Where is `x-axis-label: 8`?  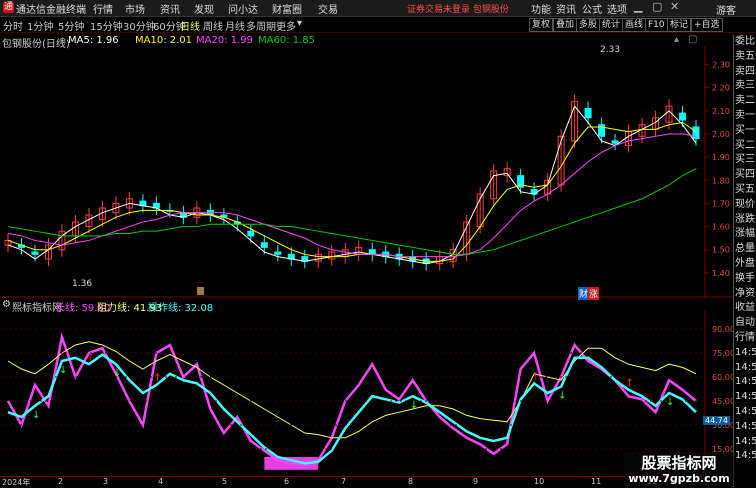 x-axis-label: 8 is located at coordinates (411, 481).